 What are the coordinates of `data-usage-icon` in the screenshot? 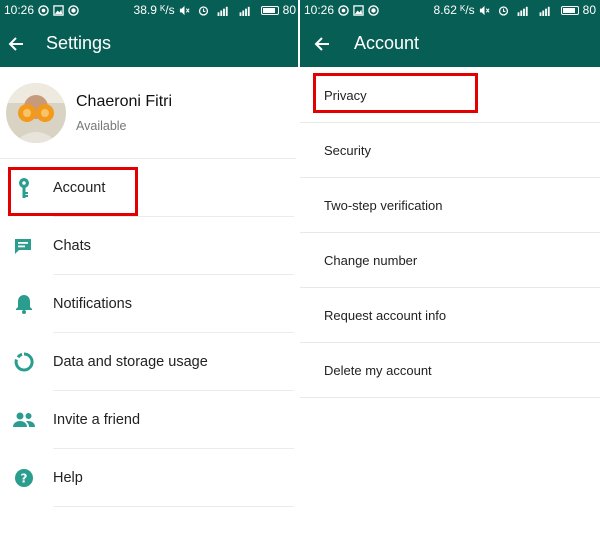 It's located at (24, 362).